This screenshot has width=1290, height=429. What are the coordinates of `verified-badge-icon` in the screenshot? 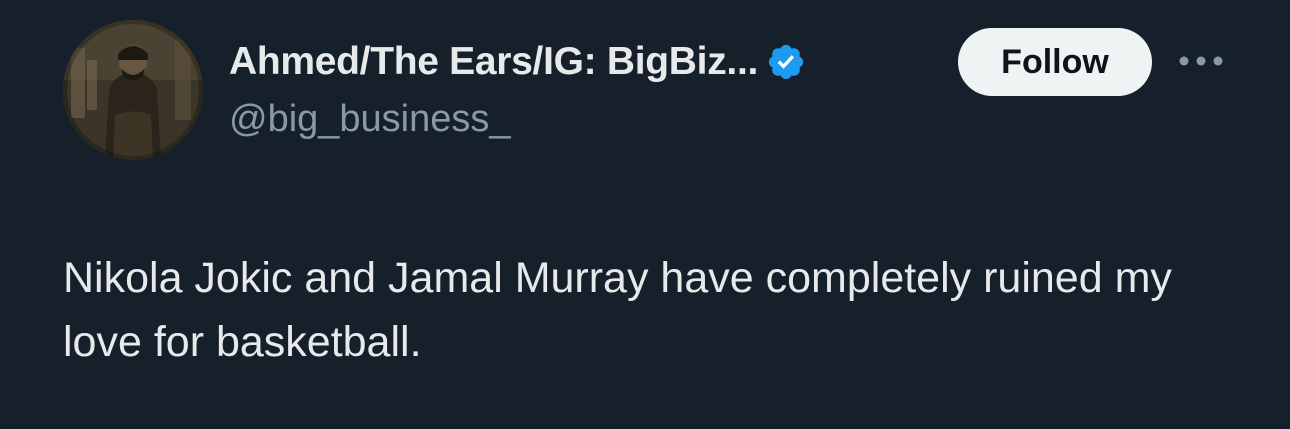 It's located at (786, 62).